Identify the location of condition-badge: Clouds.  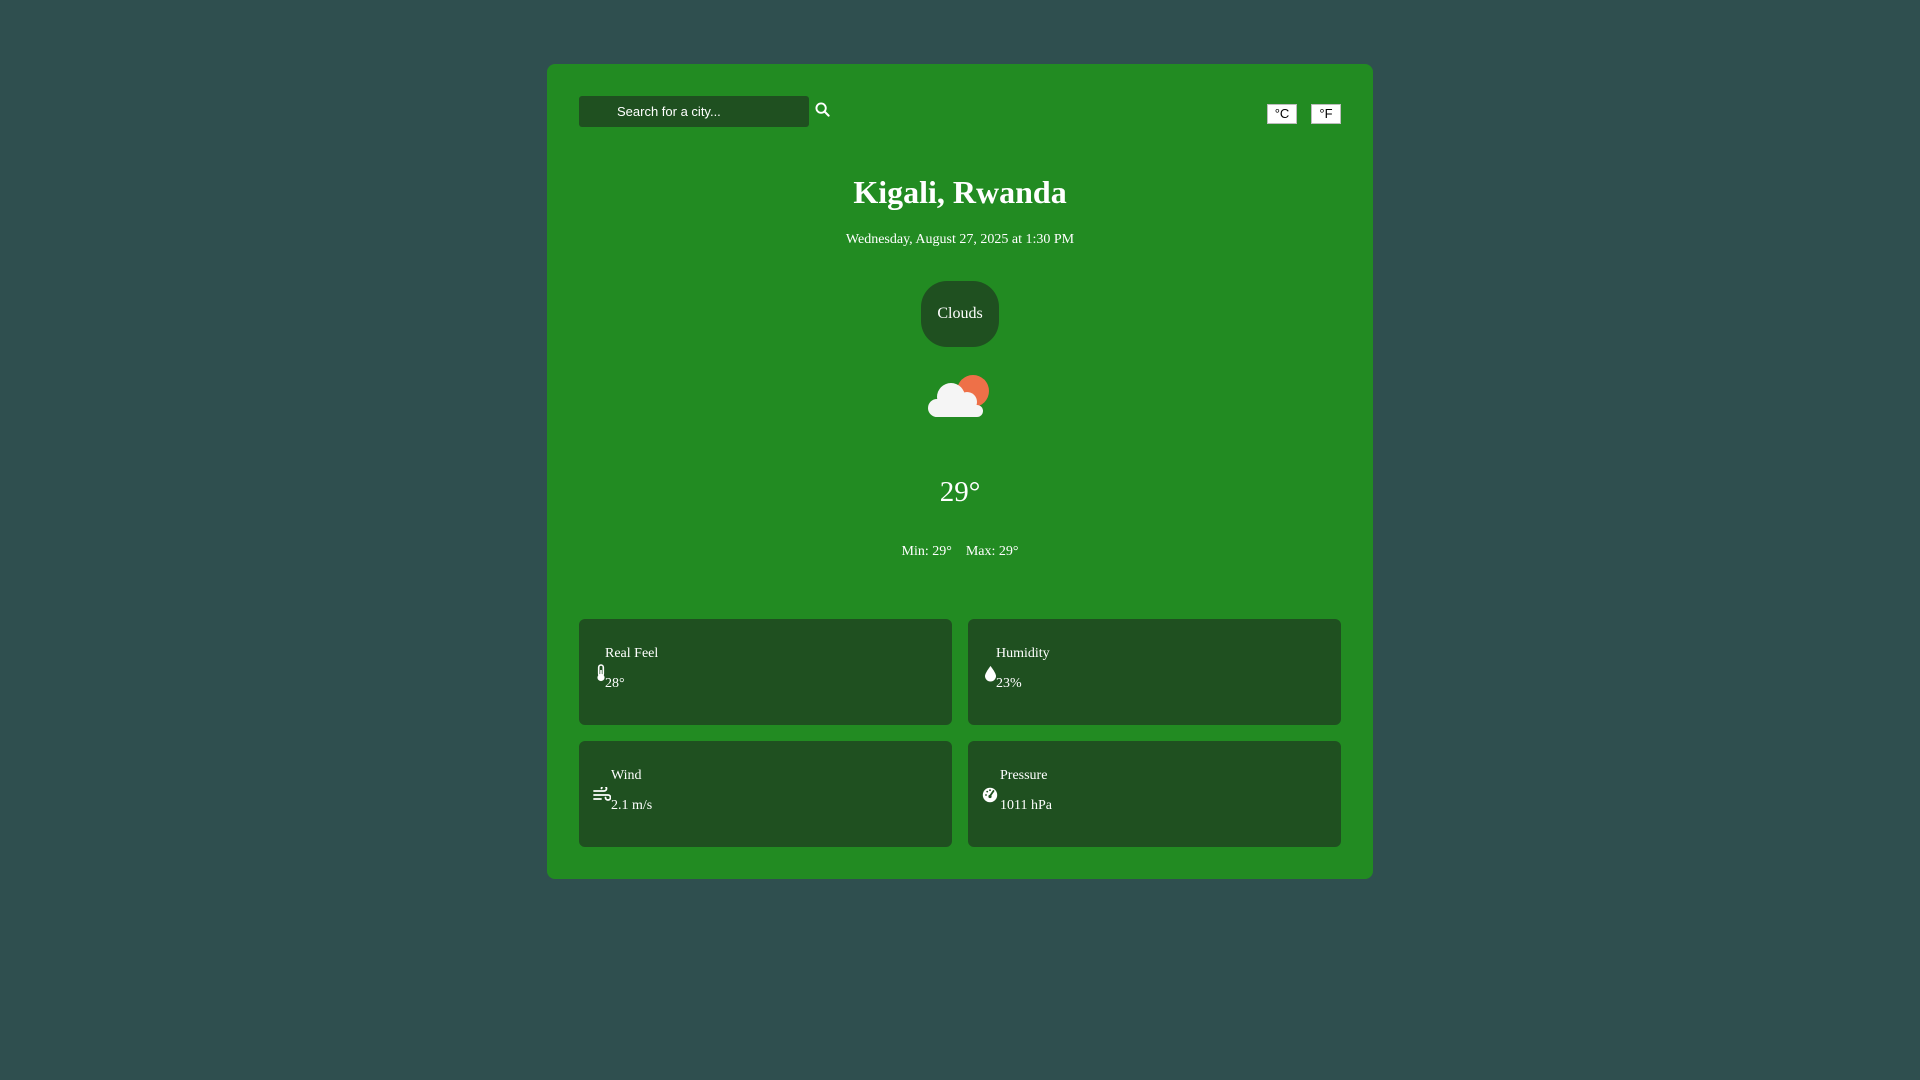
(960, 314).